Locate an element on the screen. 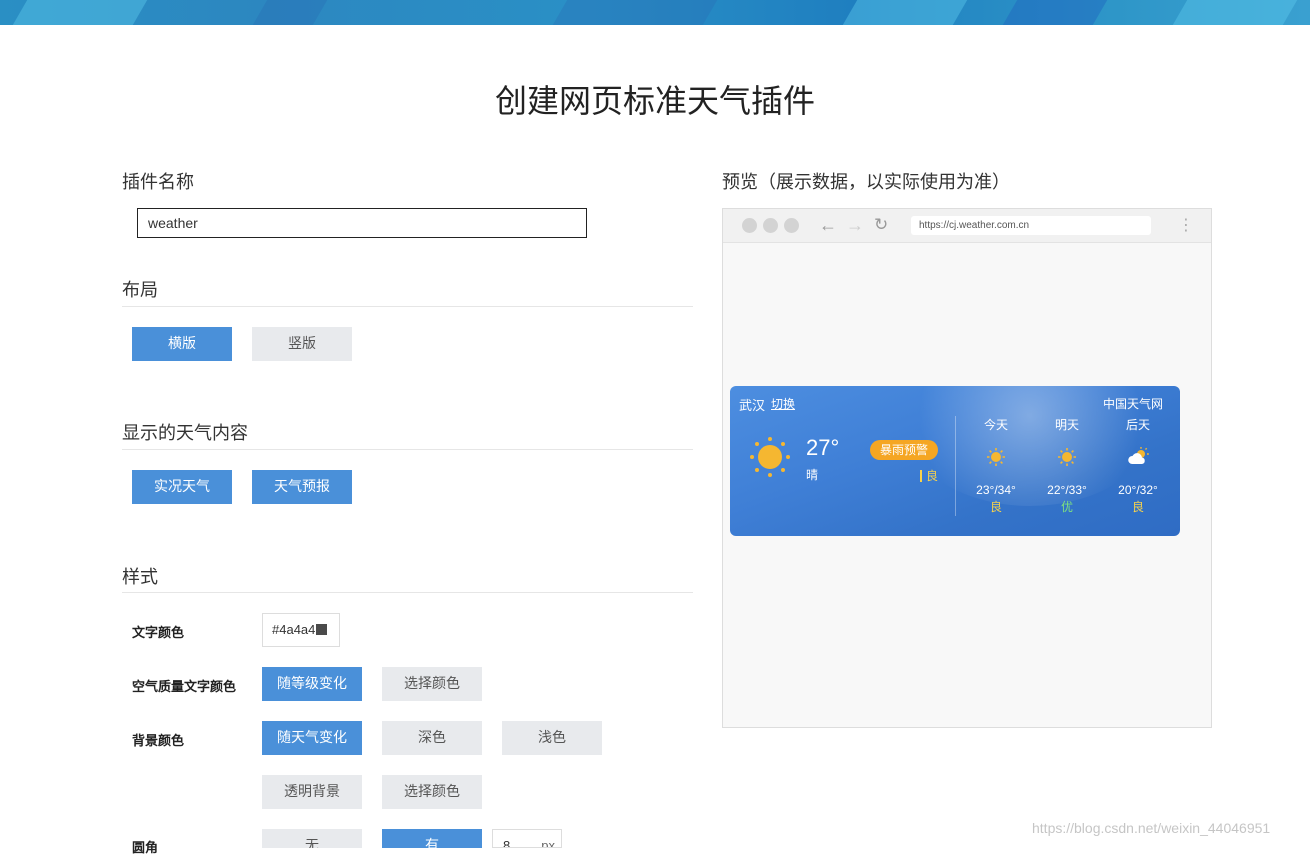 This screenshot has height=856, width=1310. section-title-layout: 布局 is located at coordinates (140, 290).